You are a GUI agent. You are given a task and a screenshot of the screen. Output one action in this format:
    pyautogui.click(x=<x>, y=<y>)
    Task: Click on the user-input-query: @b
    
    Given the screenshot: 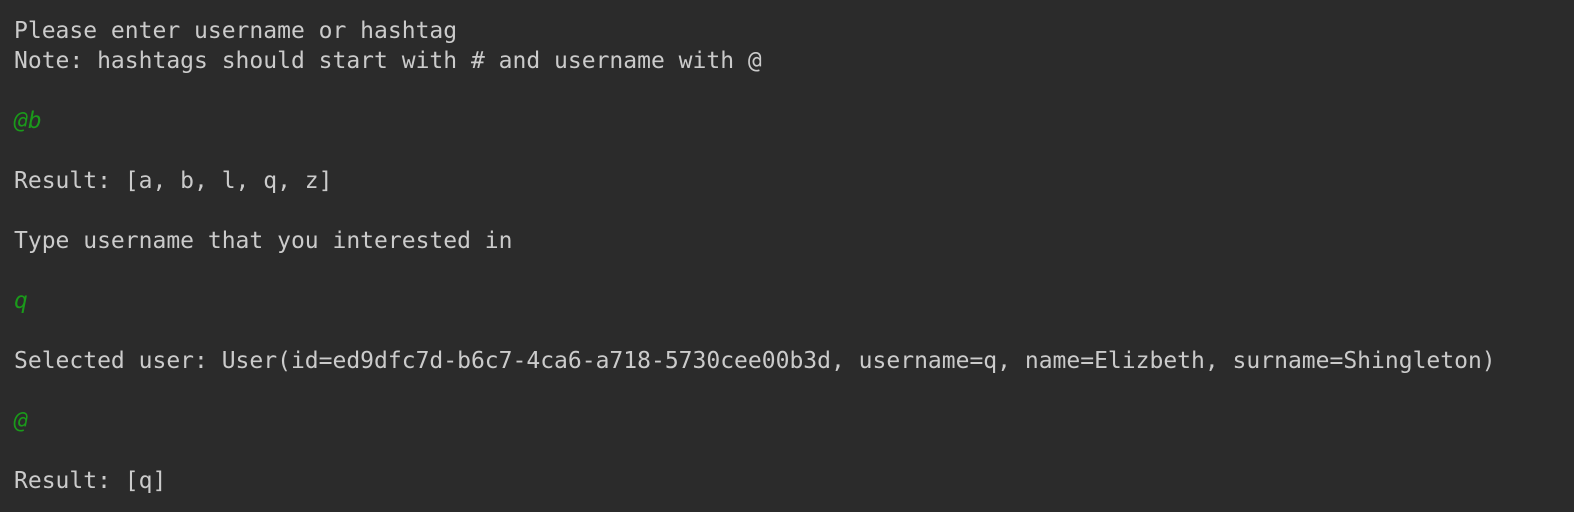 What is the action you would take?
    pyautogui.click(x=28, y=121)
    